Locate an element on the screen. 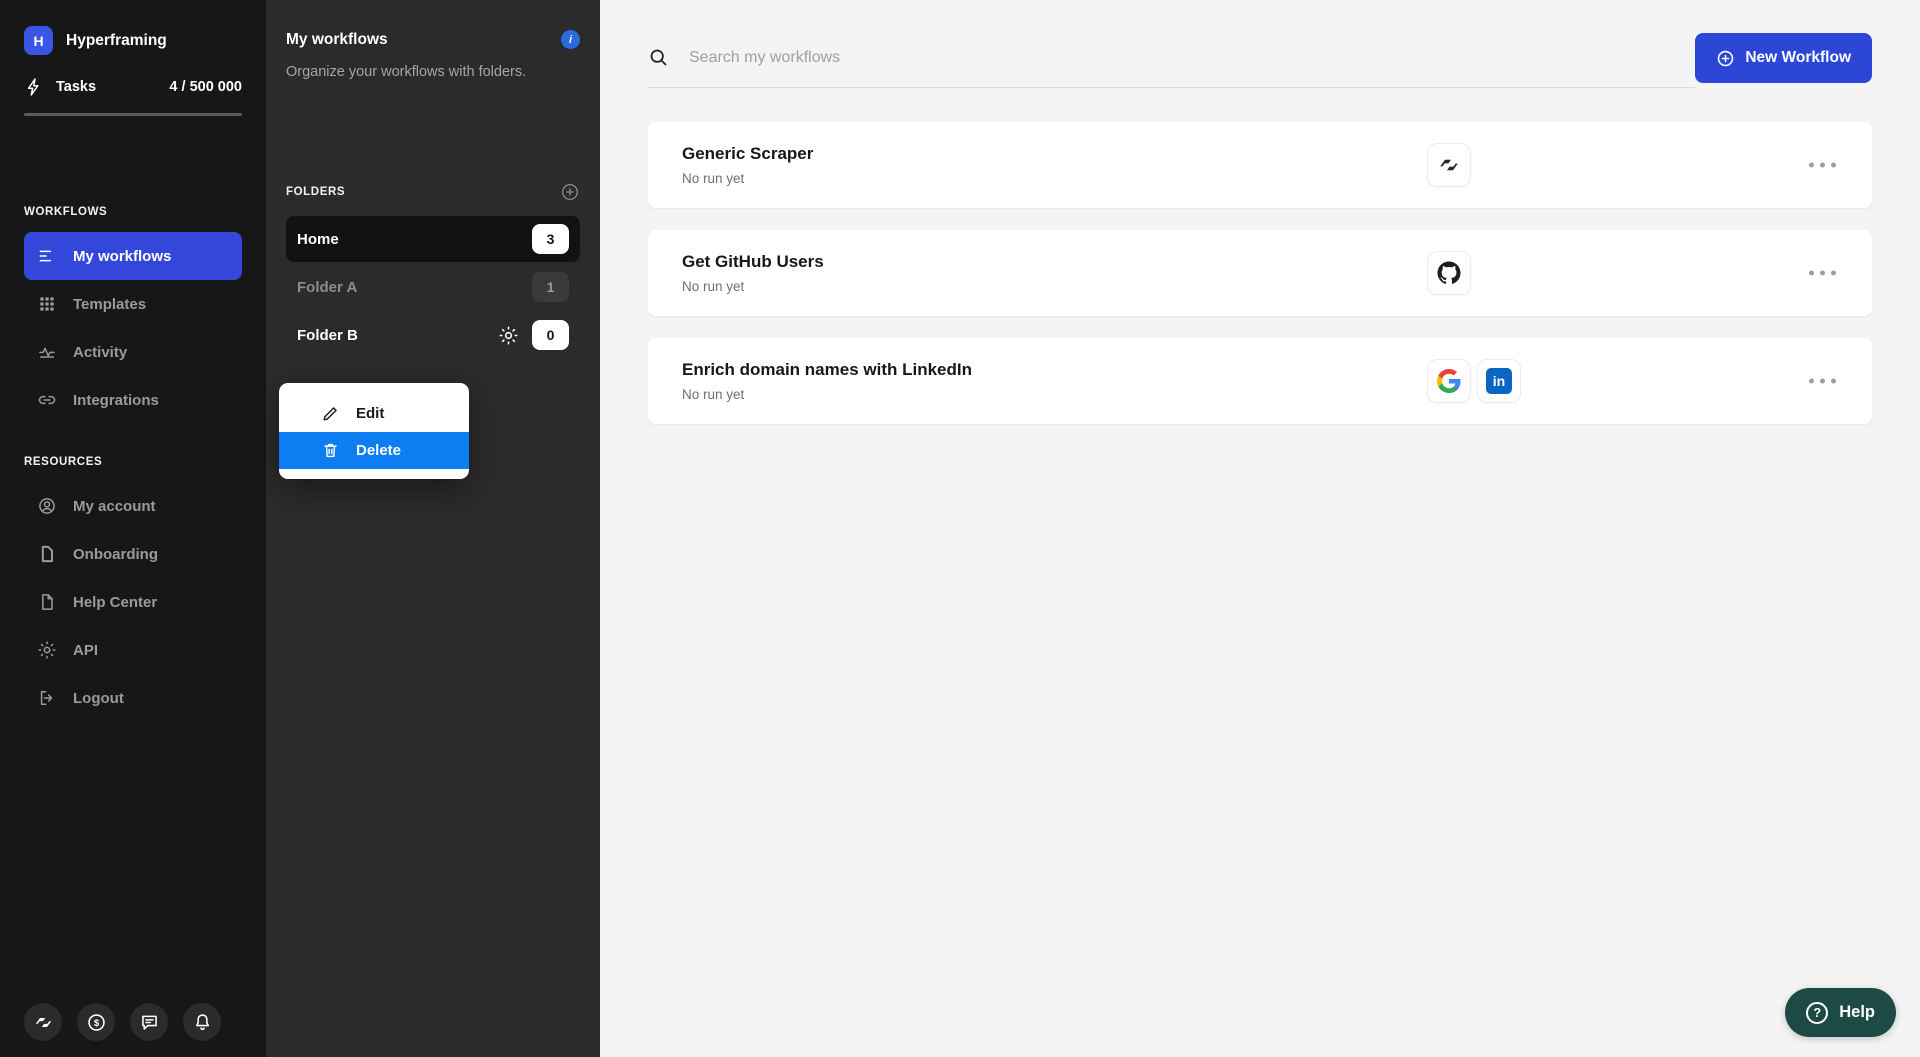 The image size is (1920, 1057). tasks-value: 4 / 500 000 is located at coordinates (205, 87).